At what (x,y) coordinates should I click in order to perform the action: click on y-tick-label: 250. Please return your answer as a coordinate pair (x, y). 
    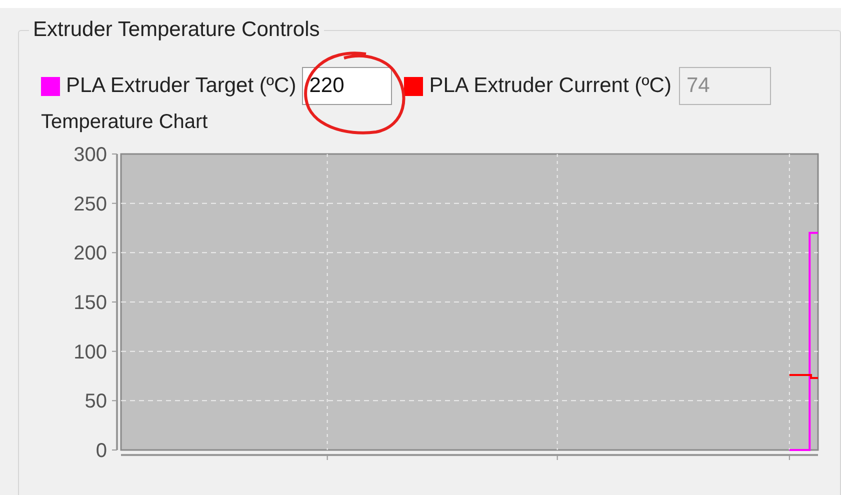
    Looking at the image, I should click on (90, 204).